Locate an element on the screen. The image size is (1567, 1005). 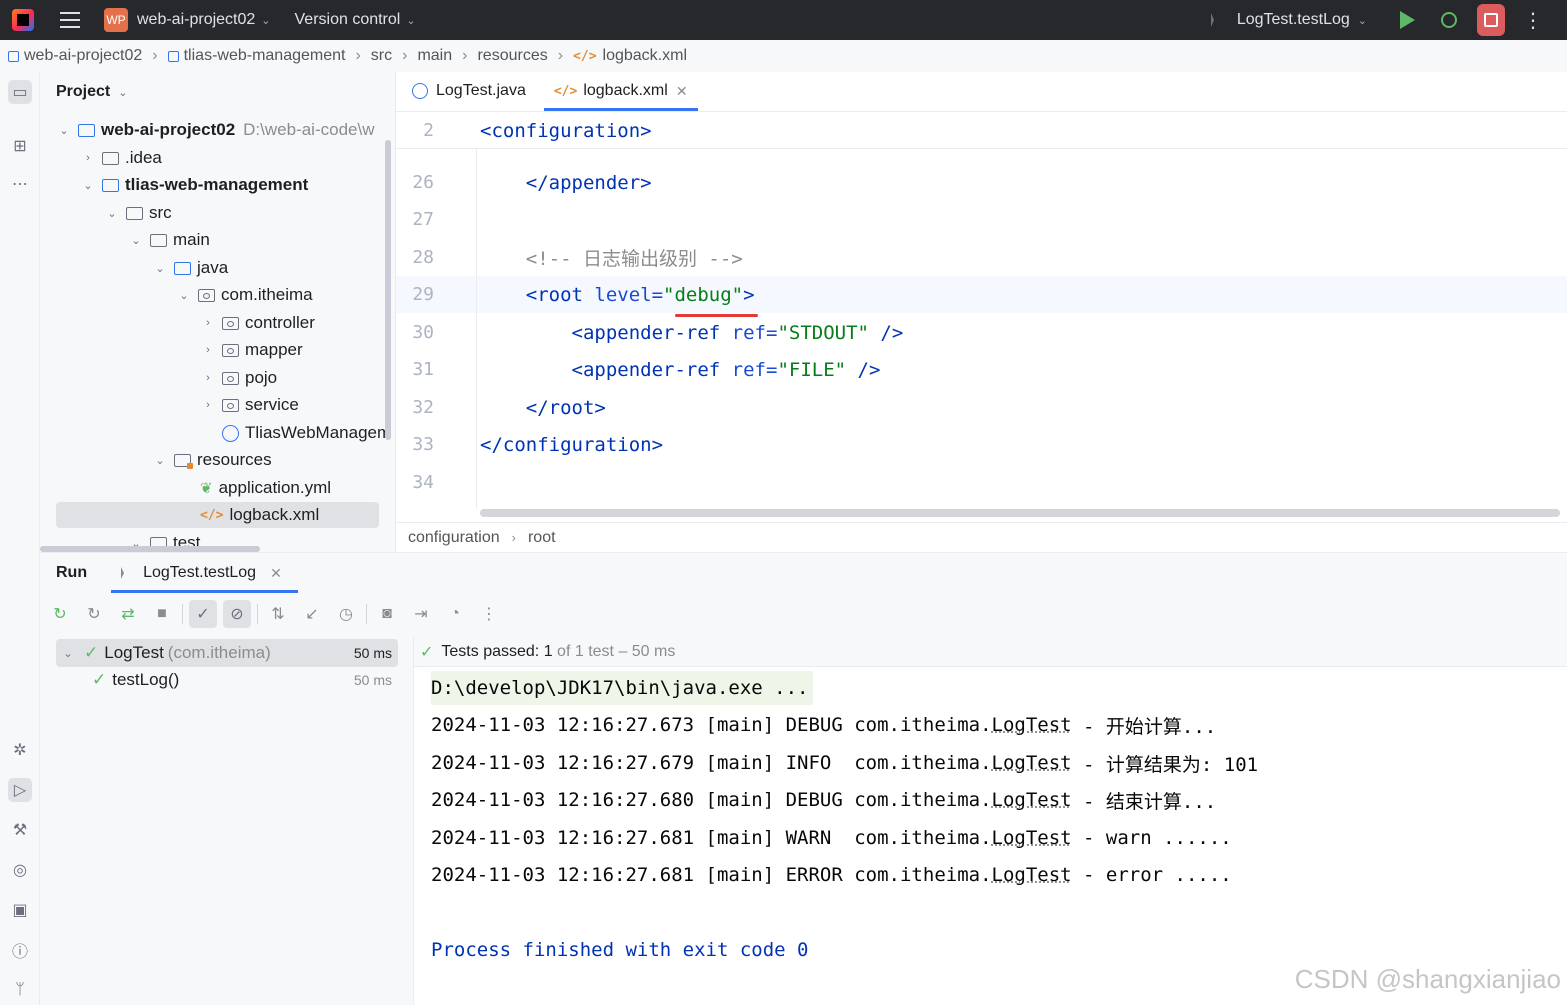
tree-item-idea: › .idea is located at coordinates (121, 158).